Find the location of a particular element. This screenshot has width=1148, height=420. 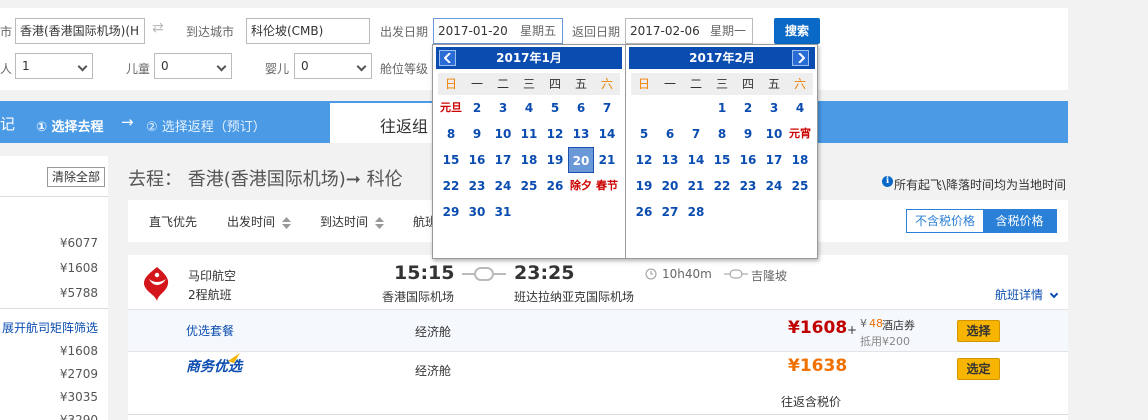

selected-offer-button: 选定 is located at coordinates (978, 369).